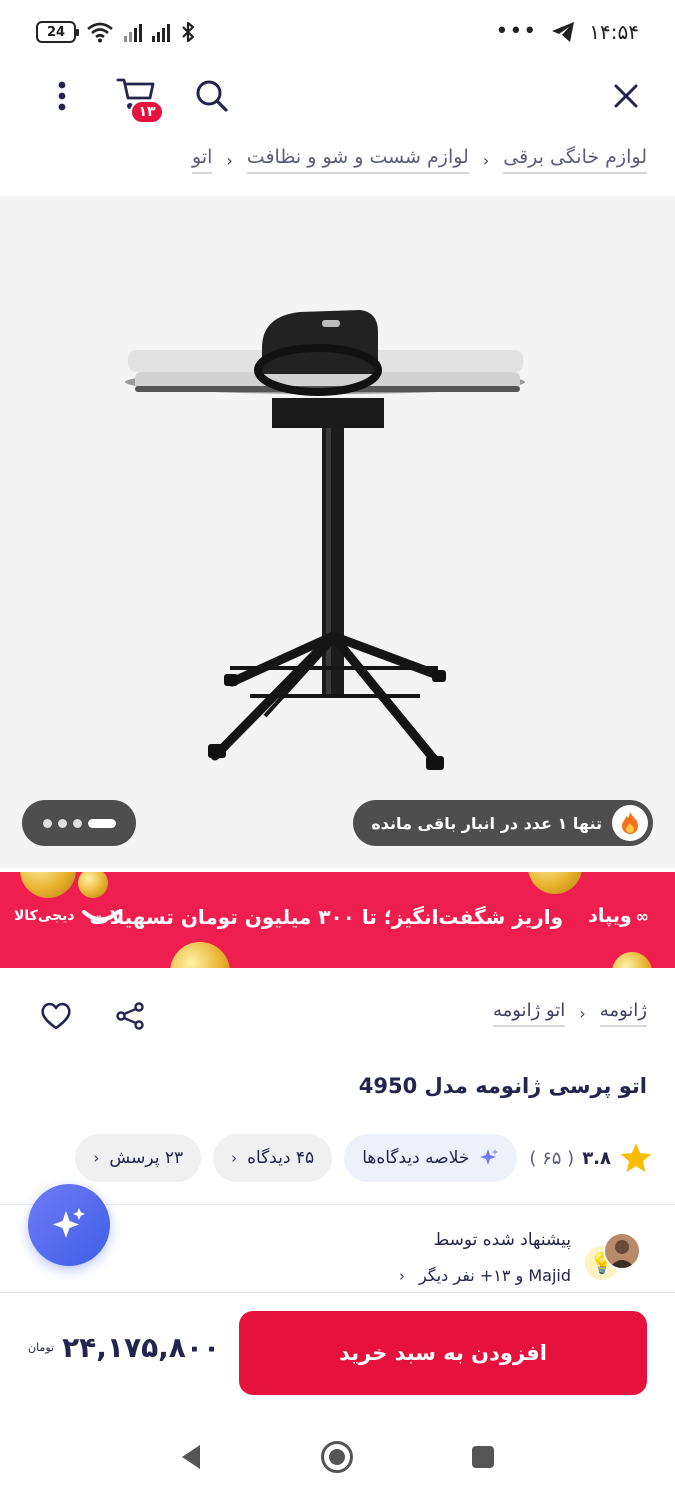  I want to click on favorite-button, so click(56, 1016).